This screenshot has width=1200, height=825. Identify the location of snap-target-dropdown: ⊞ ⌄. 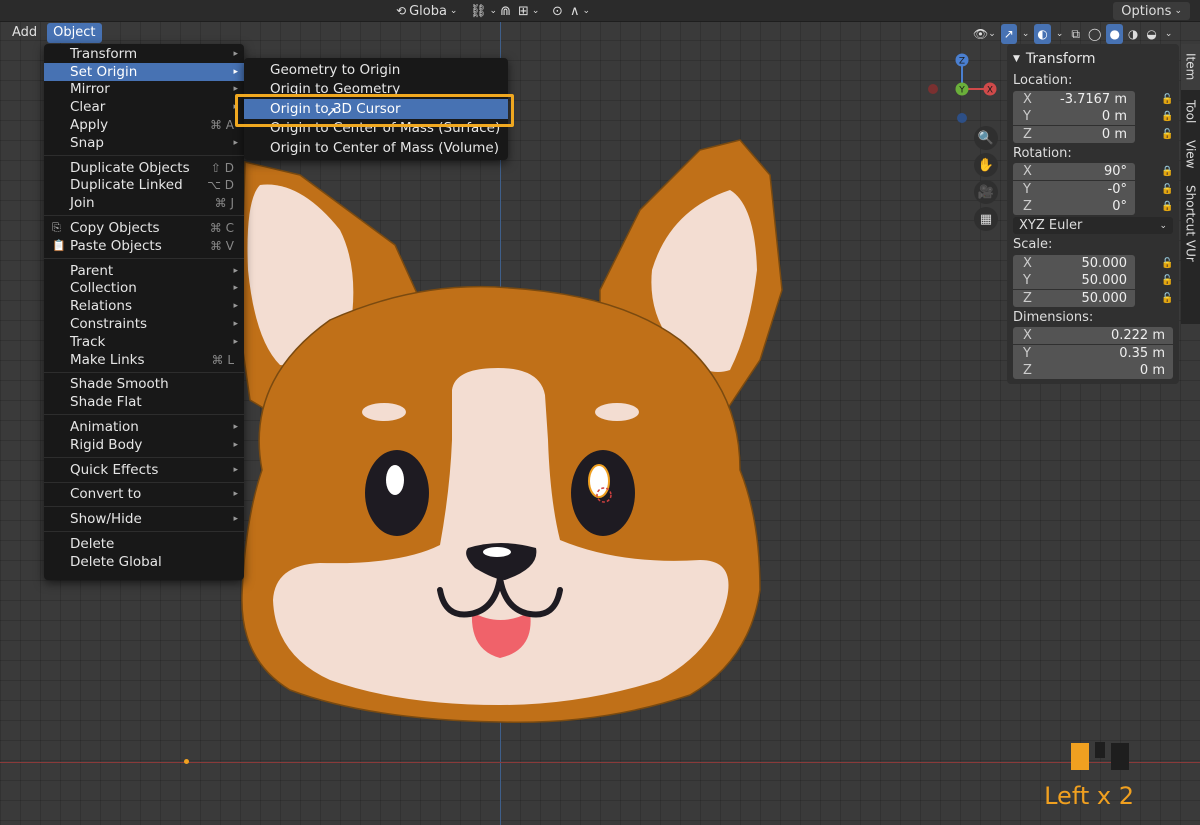
(528, 11).